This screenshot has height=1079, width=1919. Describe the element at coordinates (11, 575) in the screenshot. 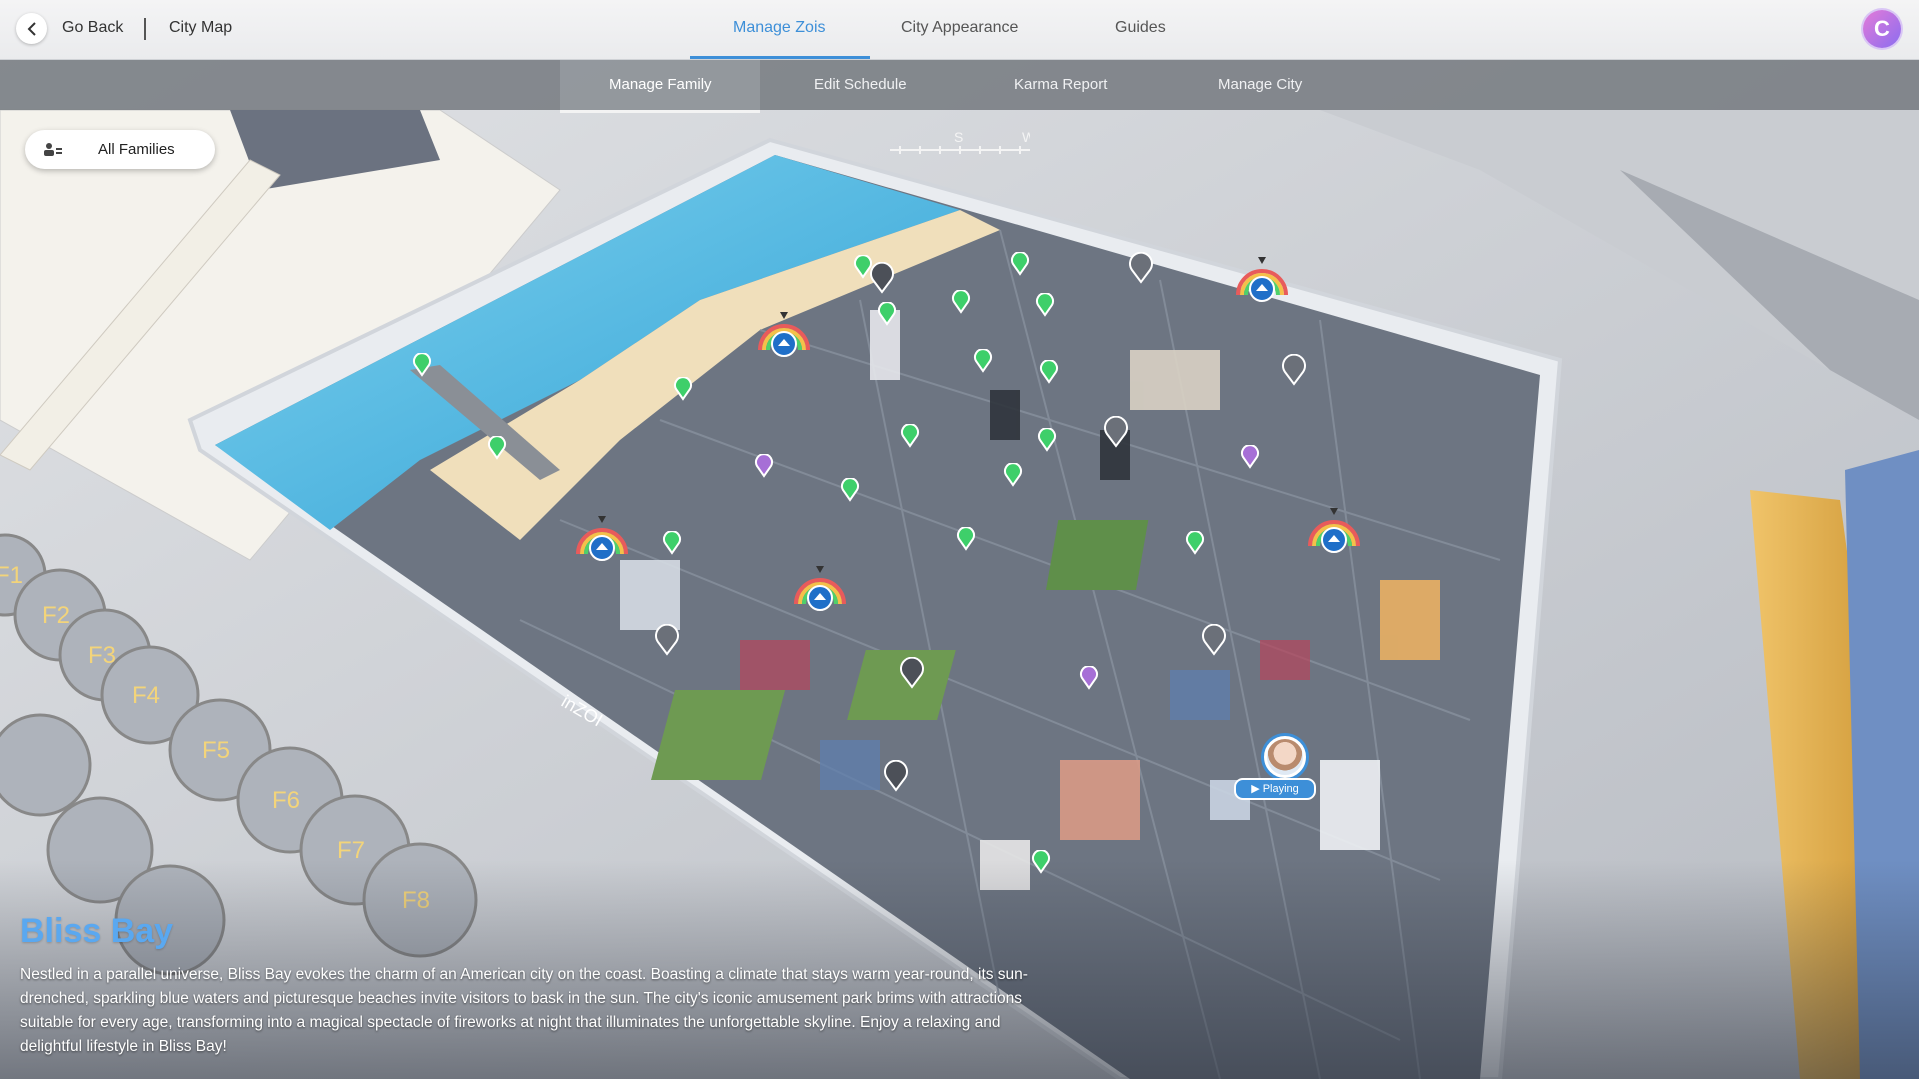

I see `key-label: F1` at that location.